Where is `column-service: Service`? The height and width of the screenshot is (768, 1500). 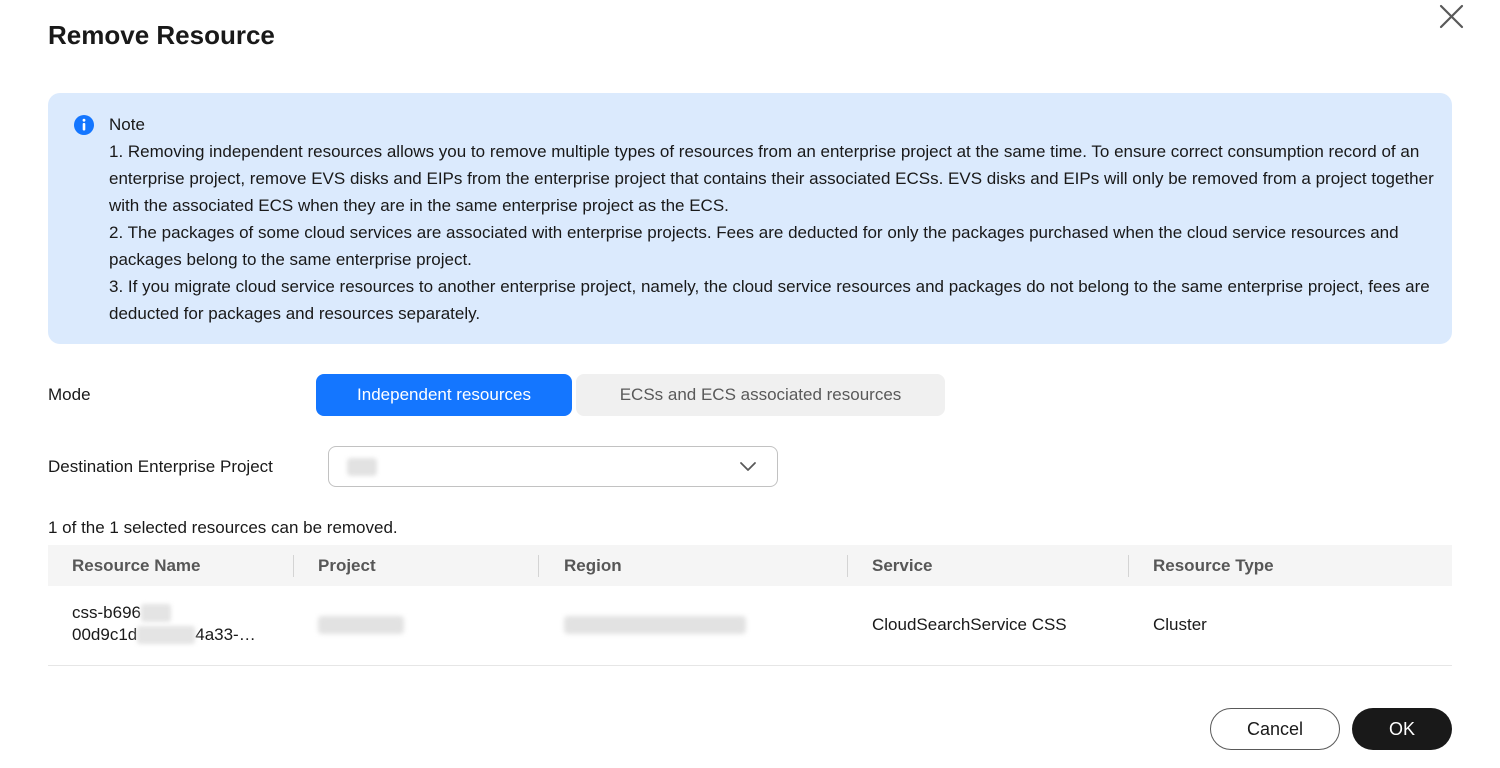
column-service: Service is located at coordinates (902, 565).